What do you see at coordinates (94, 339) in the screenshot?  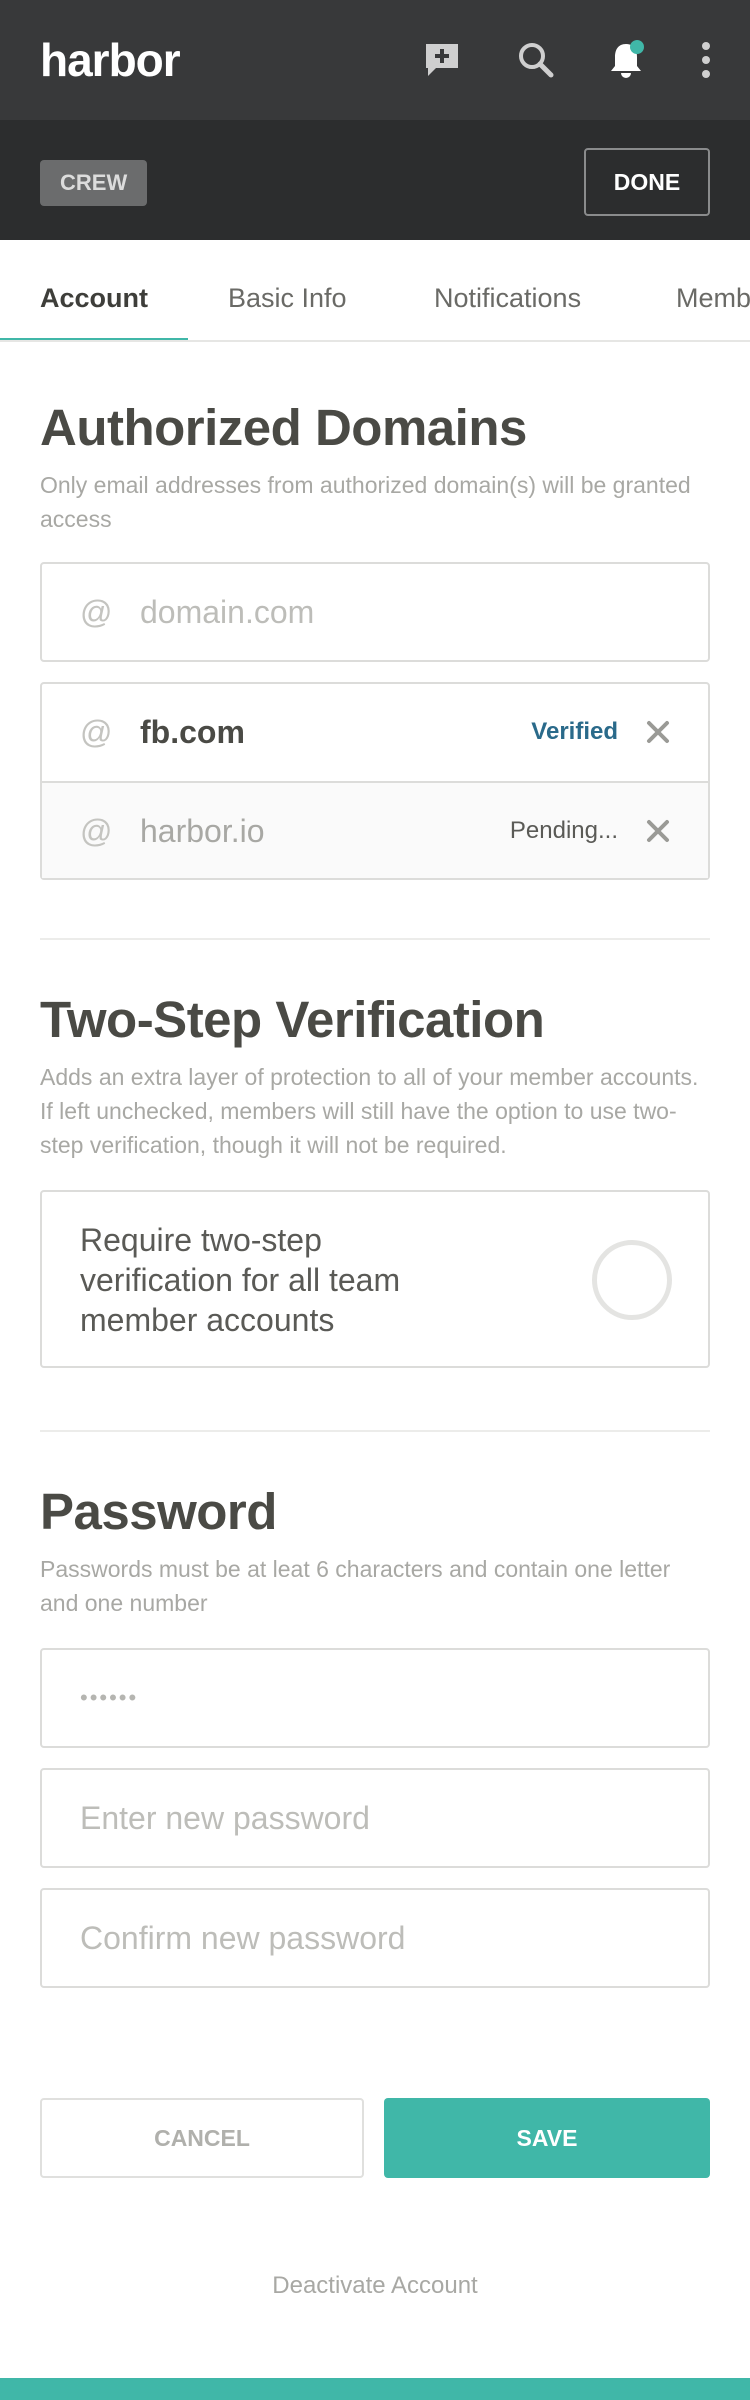 I see `active-tab-indicator` at bounding box center [94, 339].